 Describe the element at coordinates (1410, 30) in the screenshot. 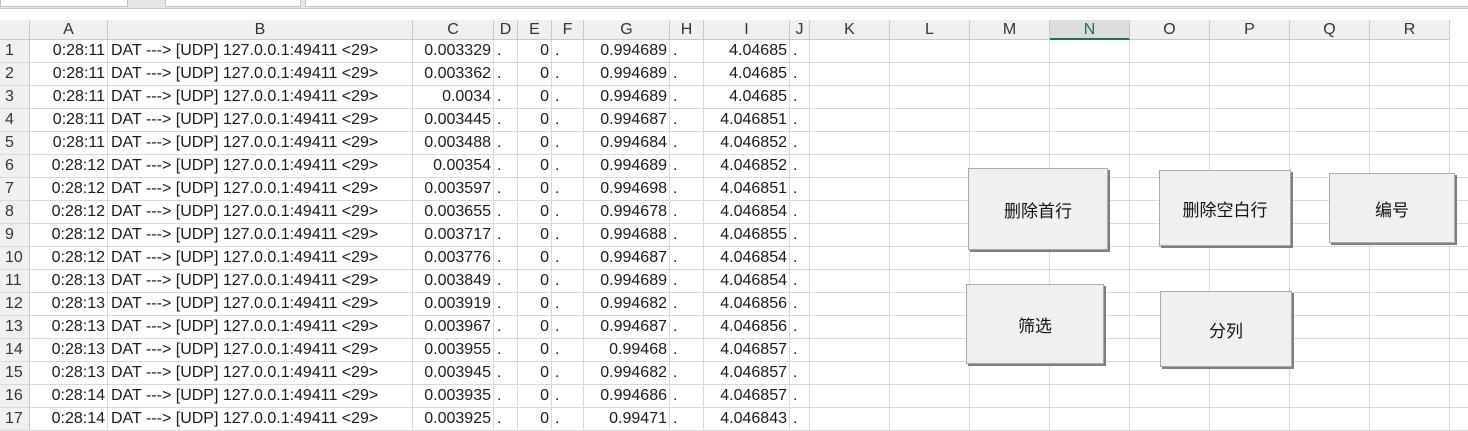

I see `column-header-r: R` at that location.